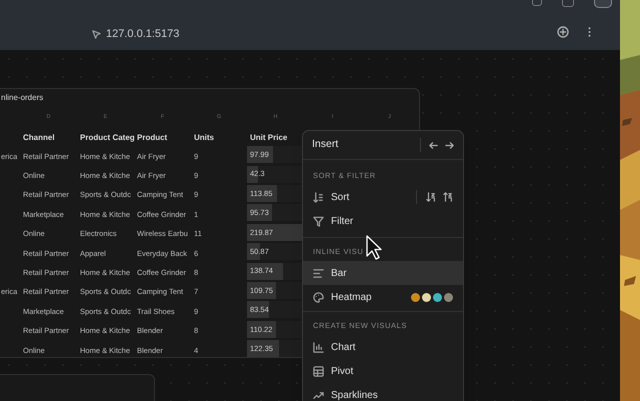 The width and height of the screenshot is (640, 401). What do you see at coordinates (204, 137) in the screenshot?
I see `column-header: Units` at bounding box center [204, 137].